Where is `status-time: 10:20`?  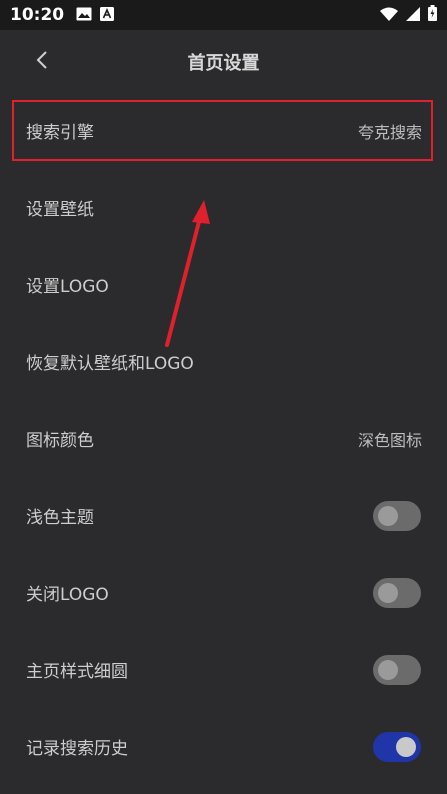 status-time: 10:20 is located at coordinates (37, 15).